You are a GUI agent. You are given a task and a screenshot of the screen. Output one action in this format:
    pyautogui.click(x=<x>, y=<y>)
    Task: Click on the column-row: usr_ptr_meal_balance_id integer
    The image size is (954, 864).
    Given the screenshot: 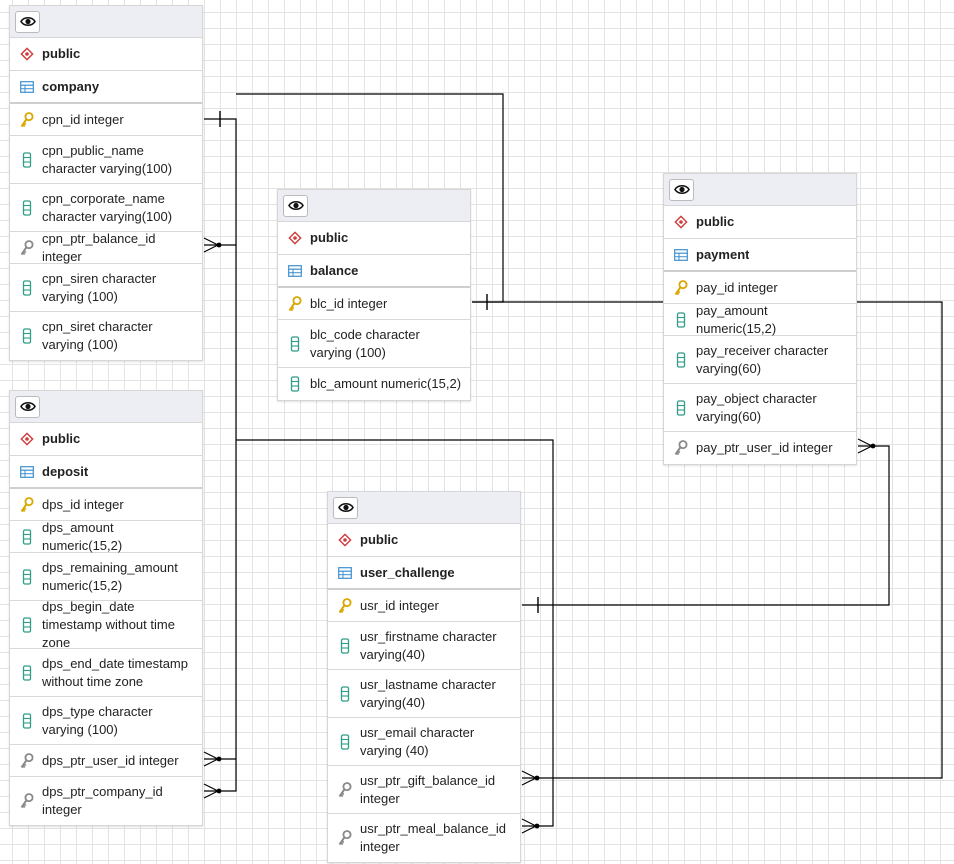 What is the action you would take?
    pyautogui.click(x=424, y=838)
    